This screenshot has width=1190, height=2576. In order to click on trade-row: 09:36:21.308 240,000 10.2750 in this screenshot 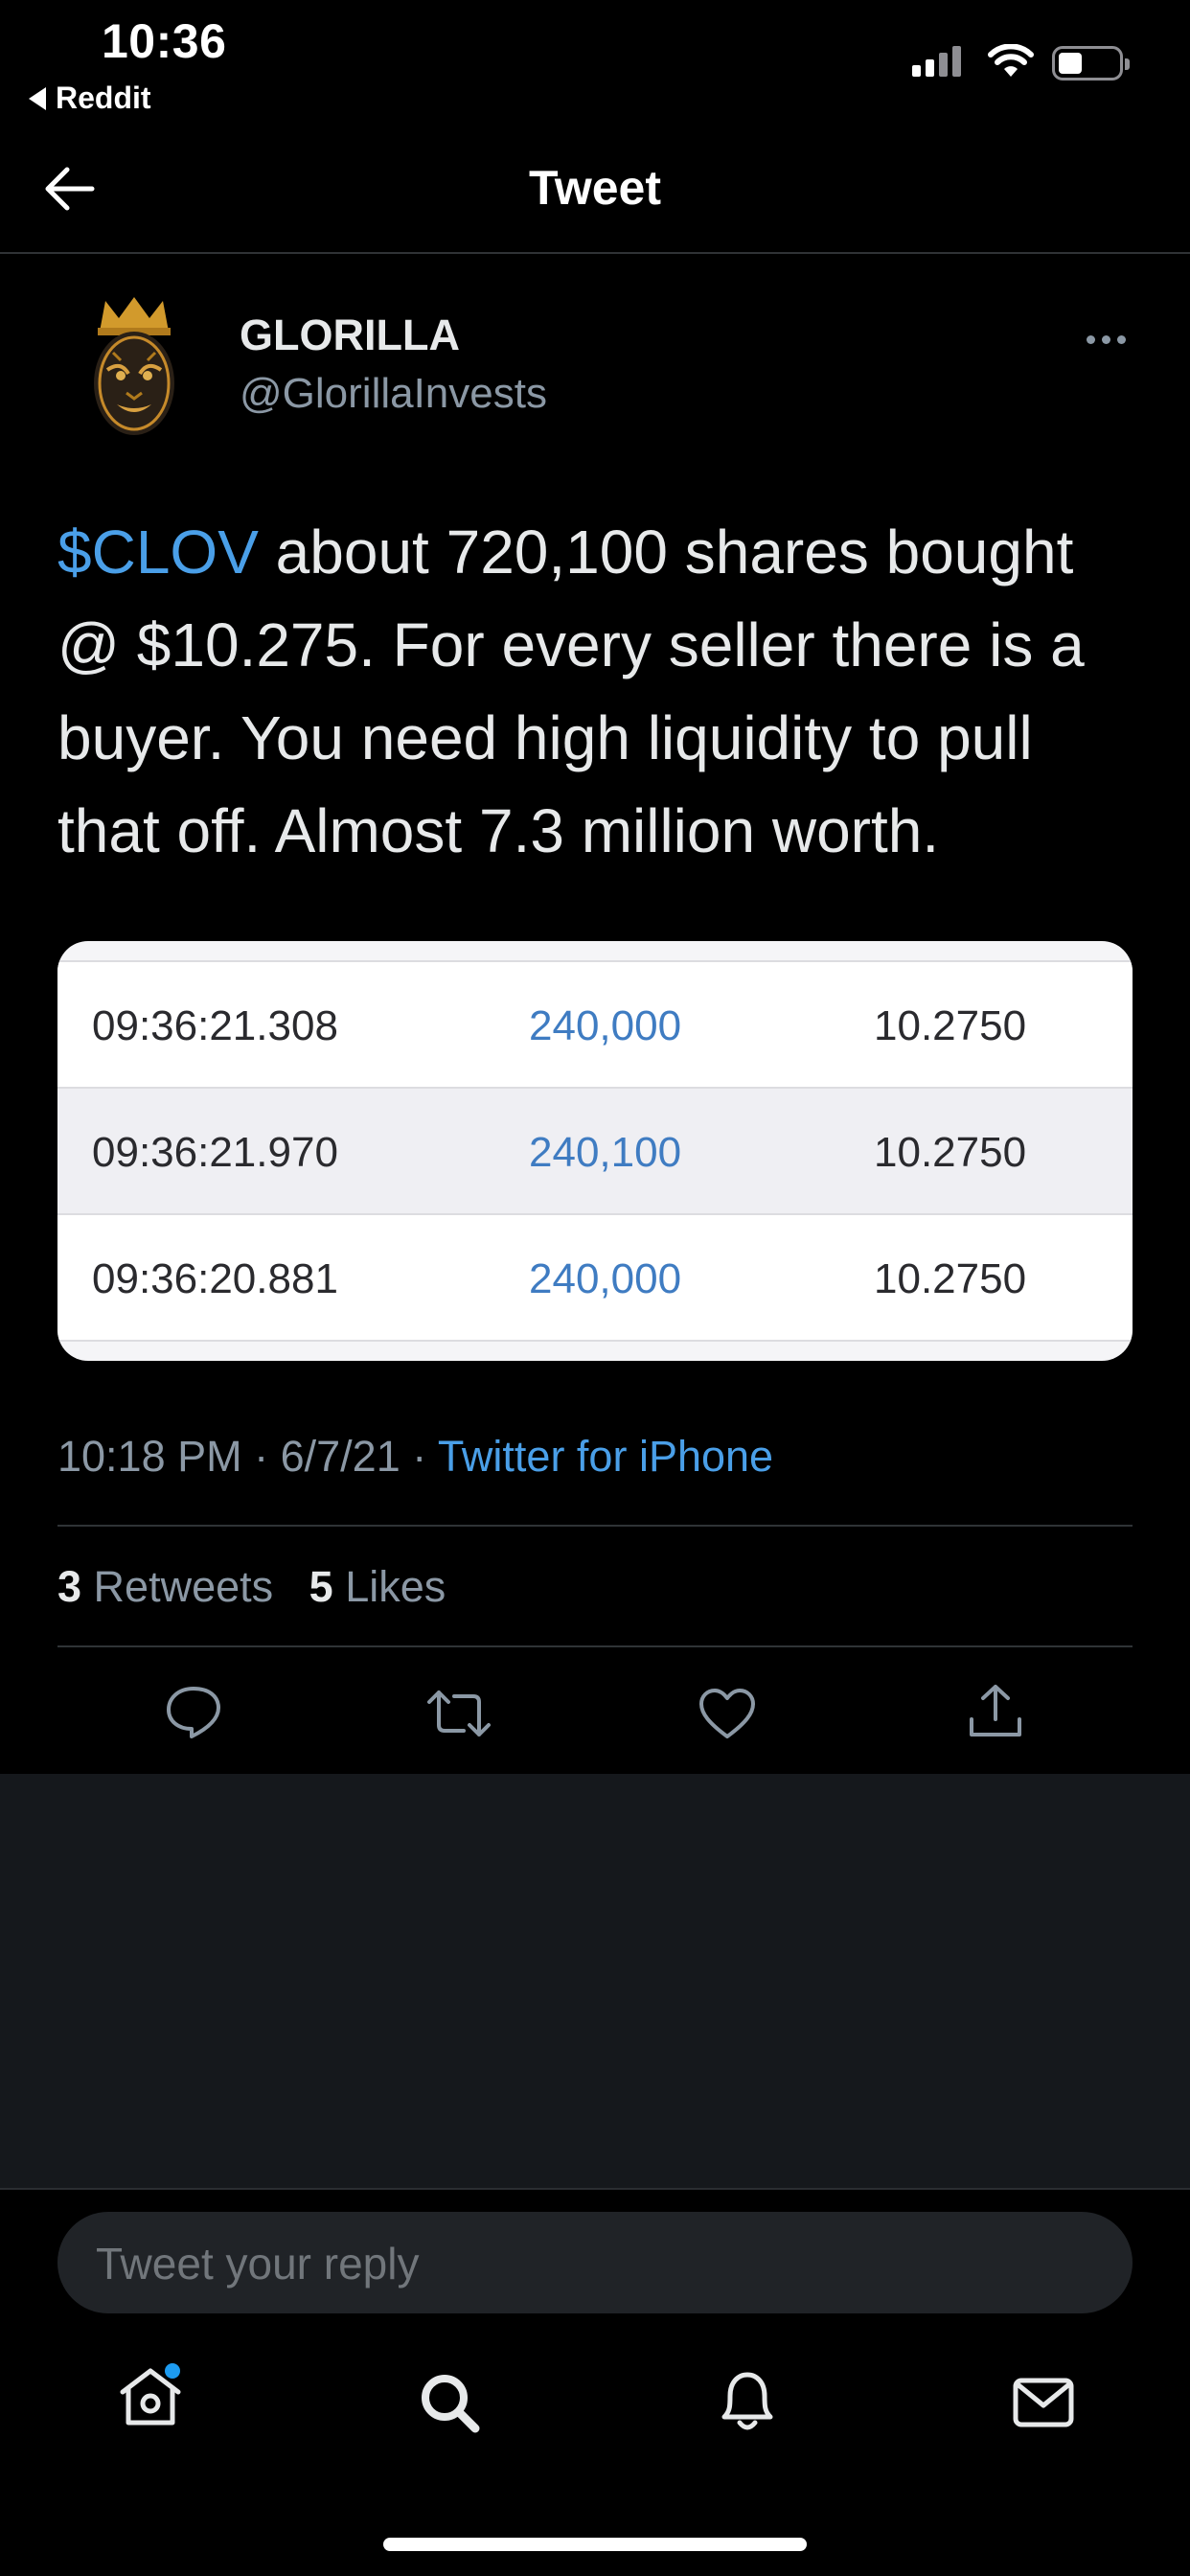, I will do `click(595, 1024)`.